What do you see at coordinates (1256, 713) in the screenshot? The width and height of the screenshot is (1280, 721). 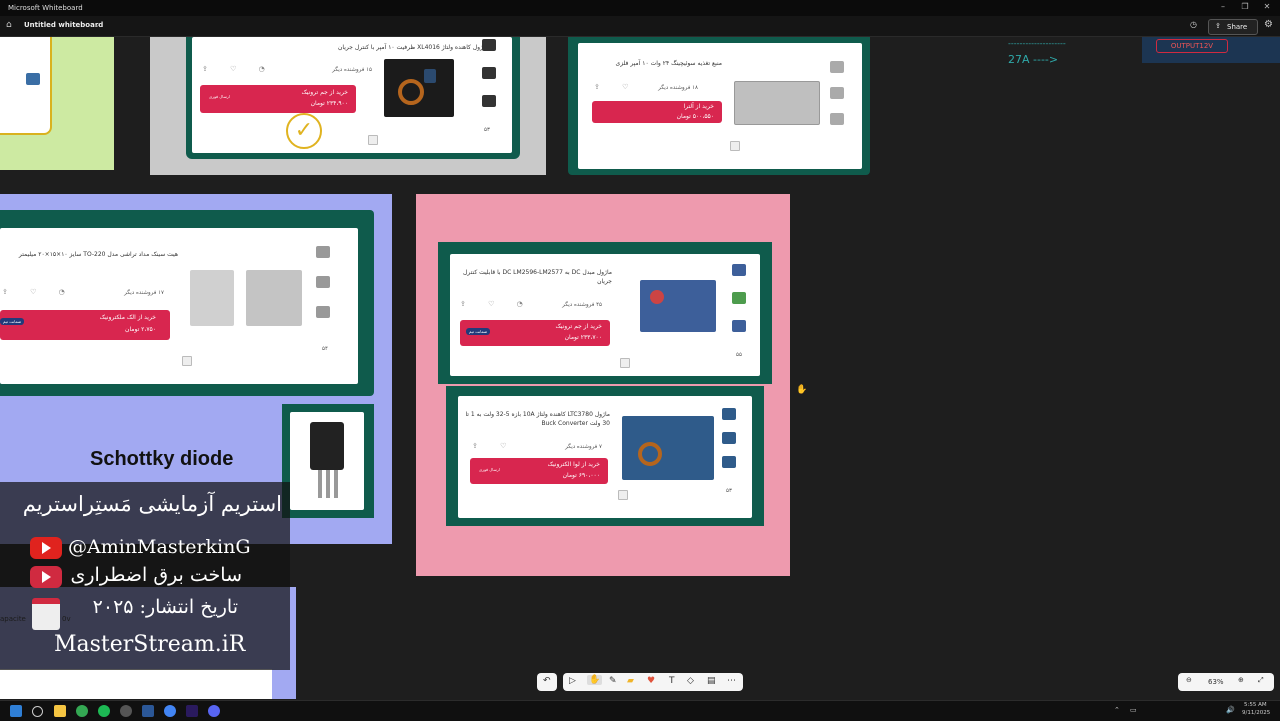 I see `clock-date: 9/11/2025` at bounding box center [1256, 713].